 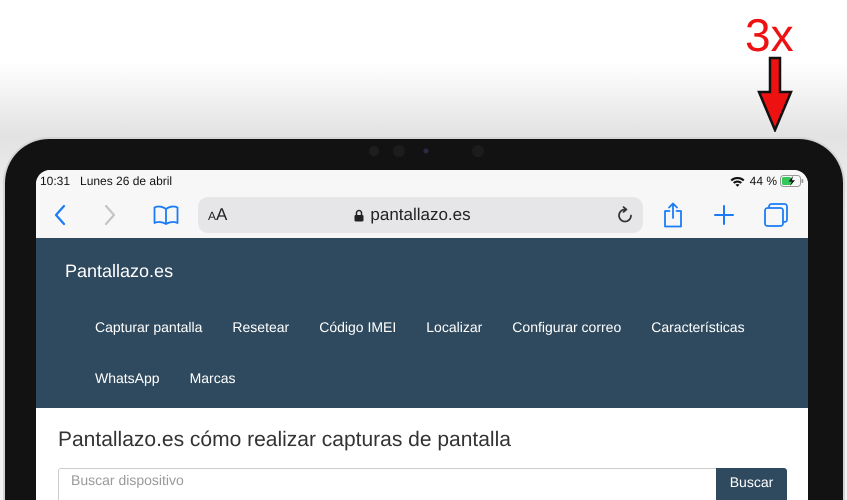 What do you see at coordinates (567, 327) in the screenshot?
I see `nav-link: Configurar correo` at bounding box center [567, 327].